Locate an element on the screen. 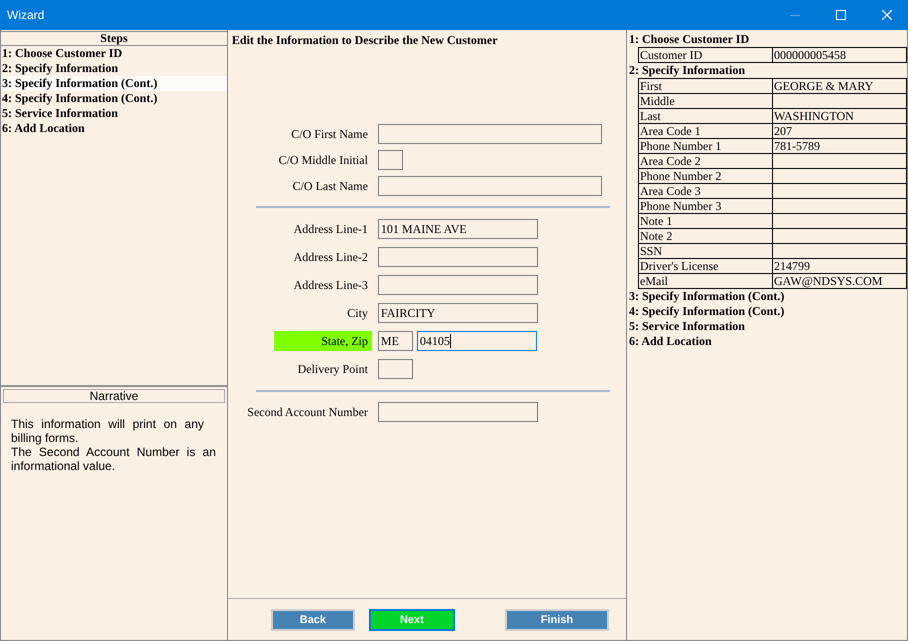 Image resolution: width=908 pixels, height=641 pixels. table-cell: 000000005458 is located at coordinates (840, 55).